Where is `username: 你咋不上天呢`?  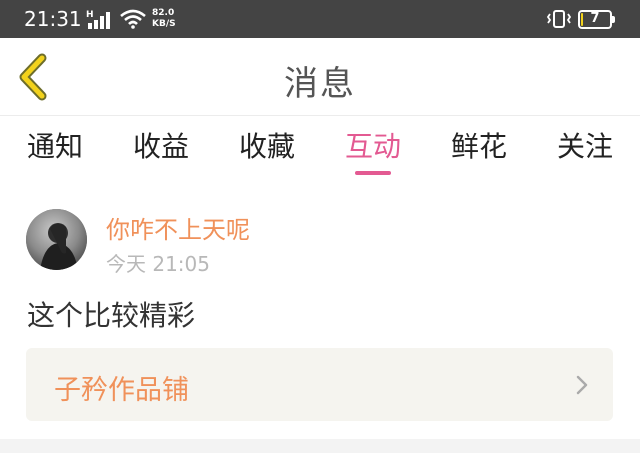
username: 你咋不上天呢 is located at coordinates (178, 227).